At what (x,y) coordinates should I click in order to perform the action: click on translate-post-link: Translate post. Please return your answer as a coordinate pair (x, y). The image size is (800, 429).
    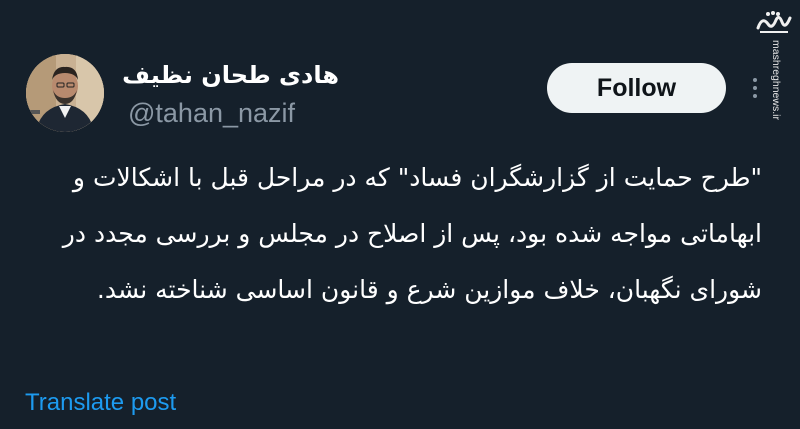
    Looking at the image, I should click on (100, 403).